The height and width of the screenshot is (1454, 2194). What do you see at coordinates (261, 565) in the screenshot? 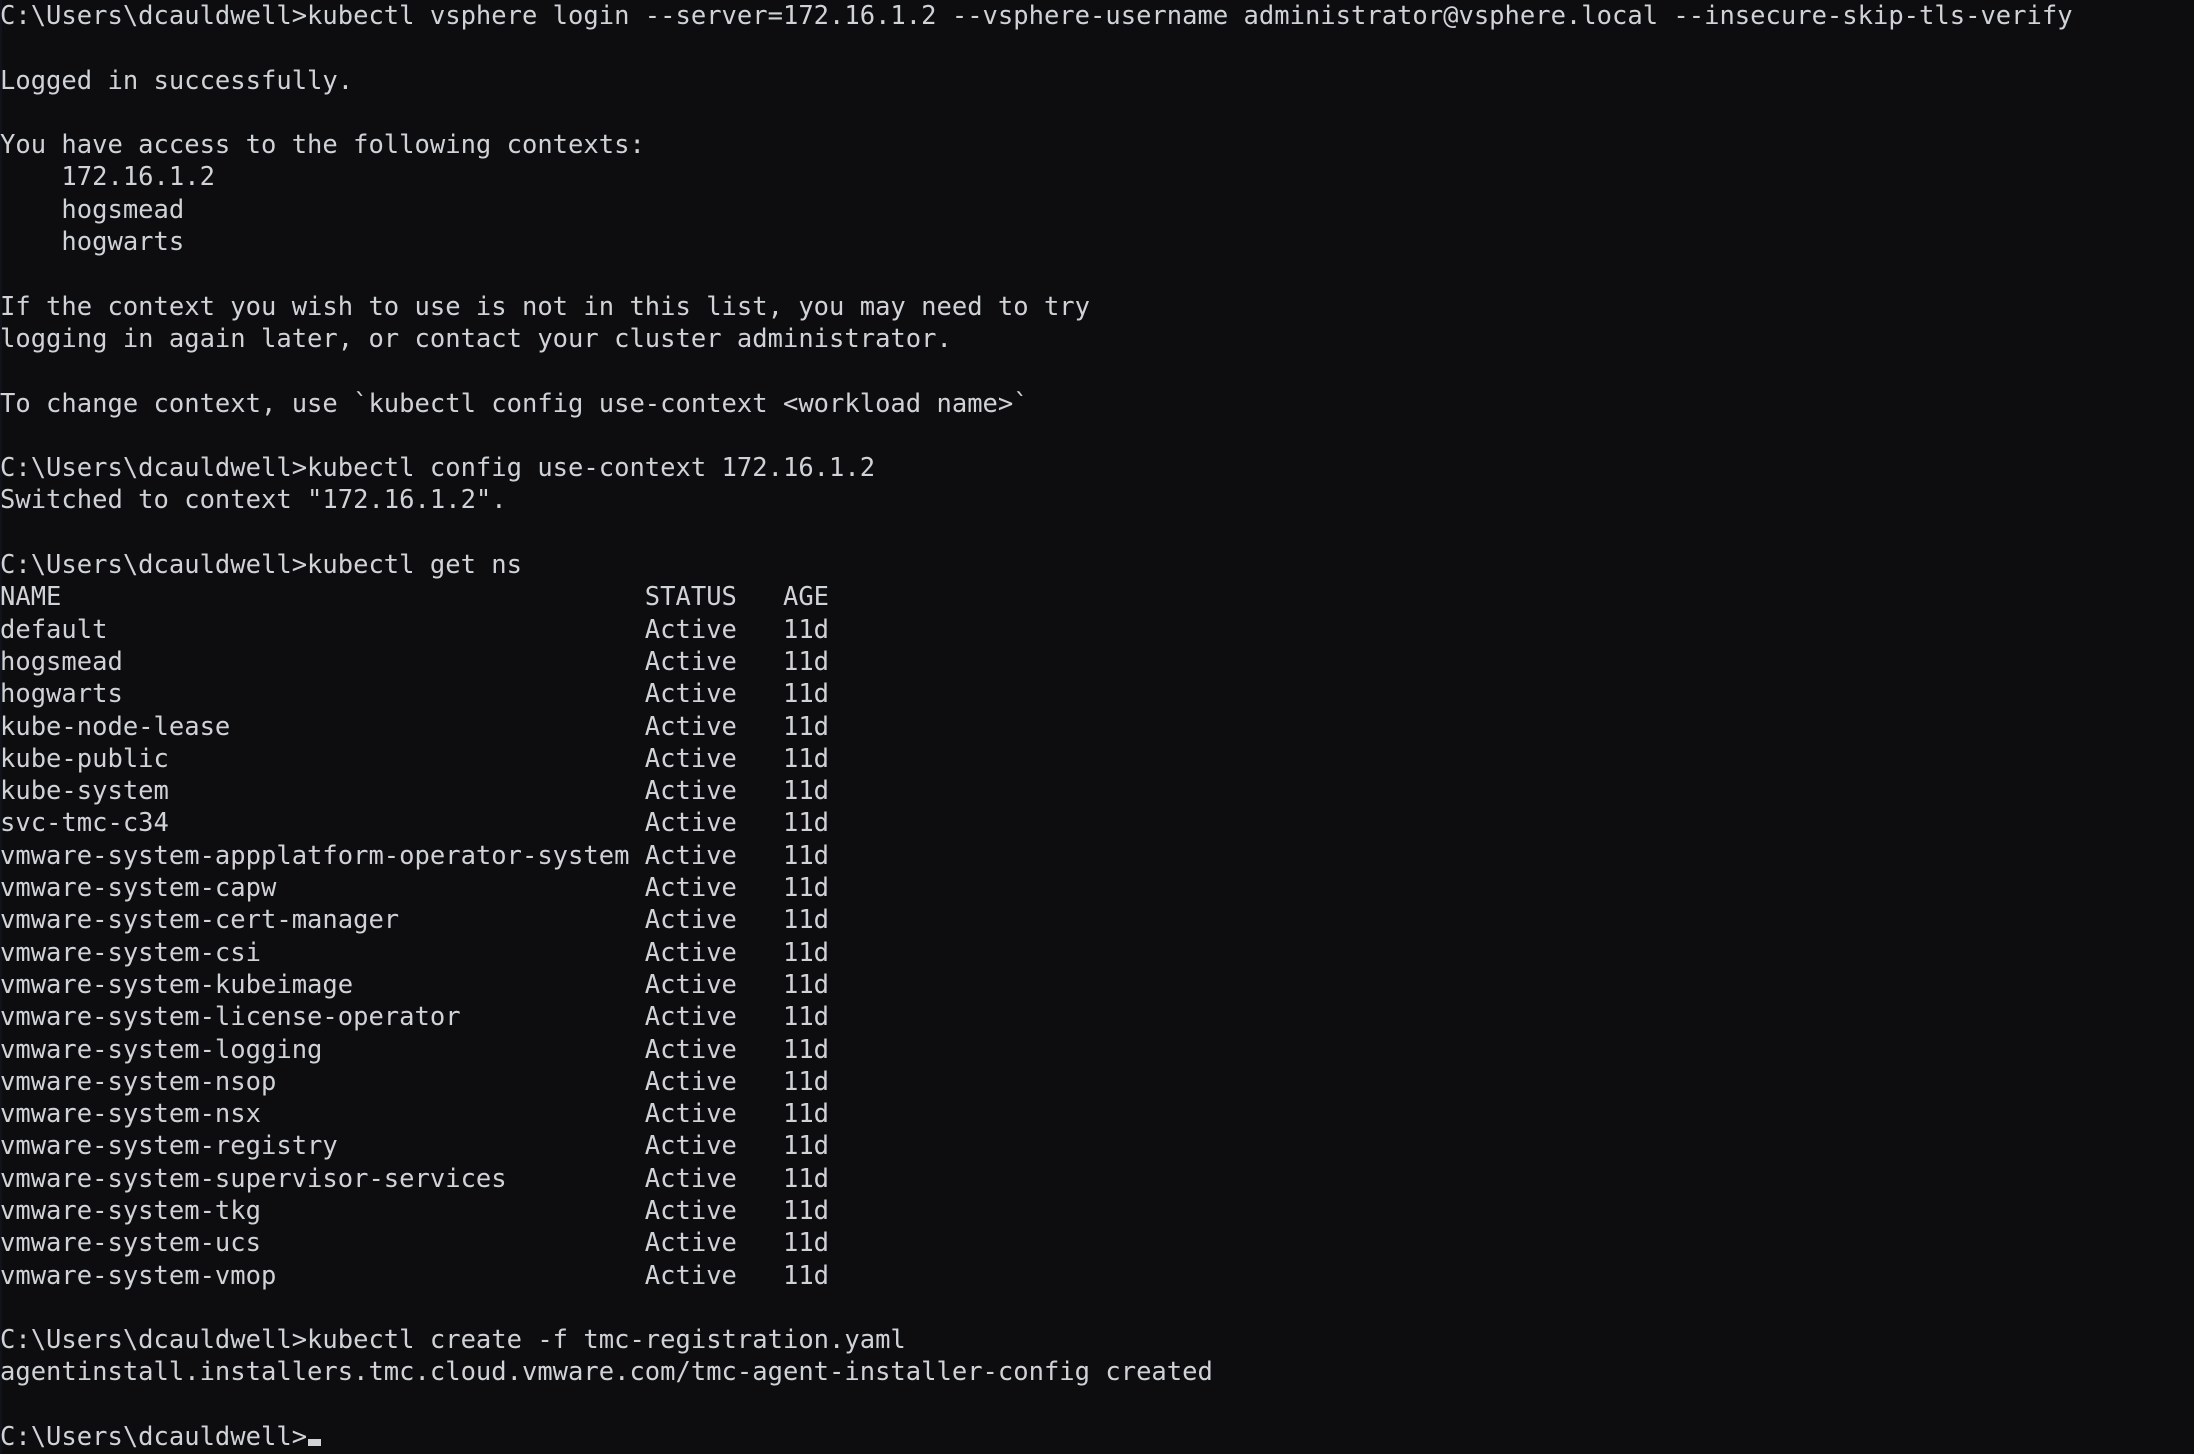
I see `command-line-get-ns: C:\Users\dcauldwell>kubectl get ns` at bounding box center [261, 565].